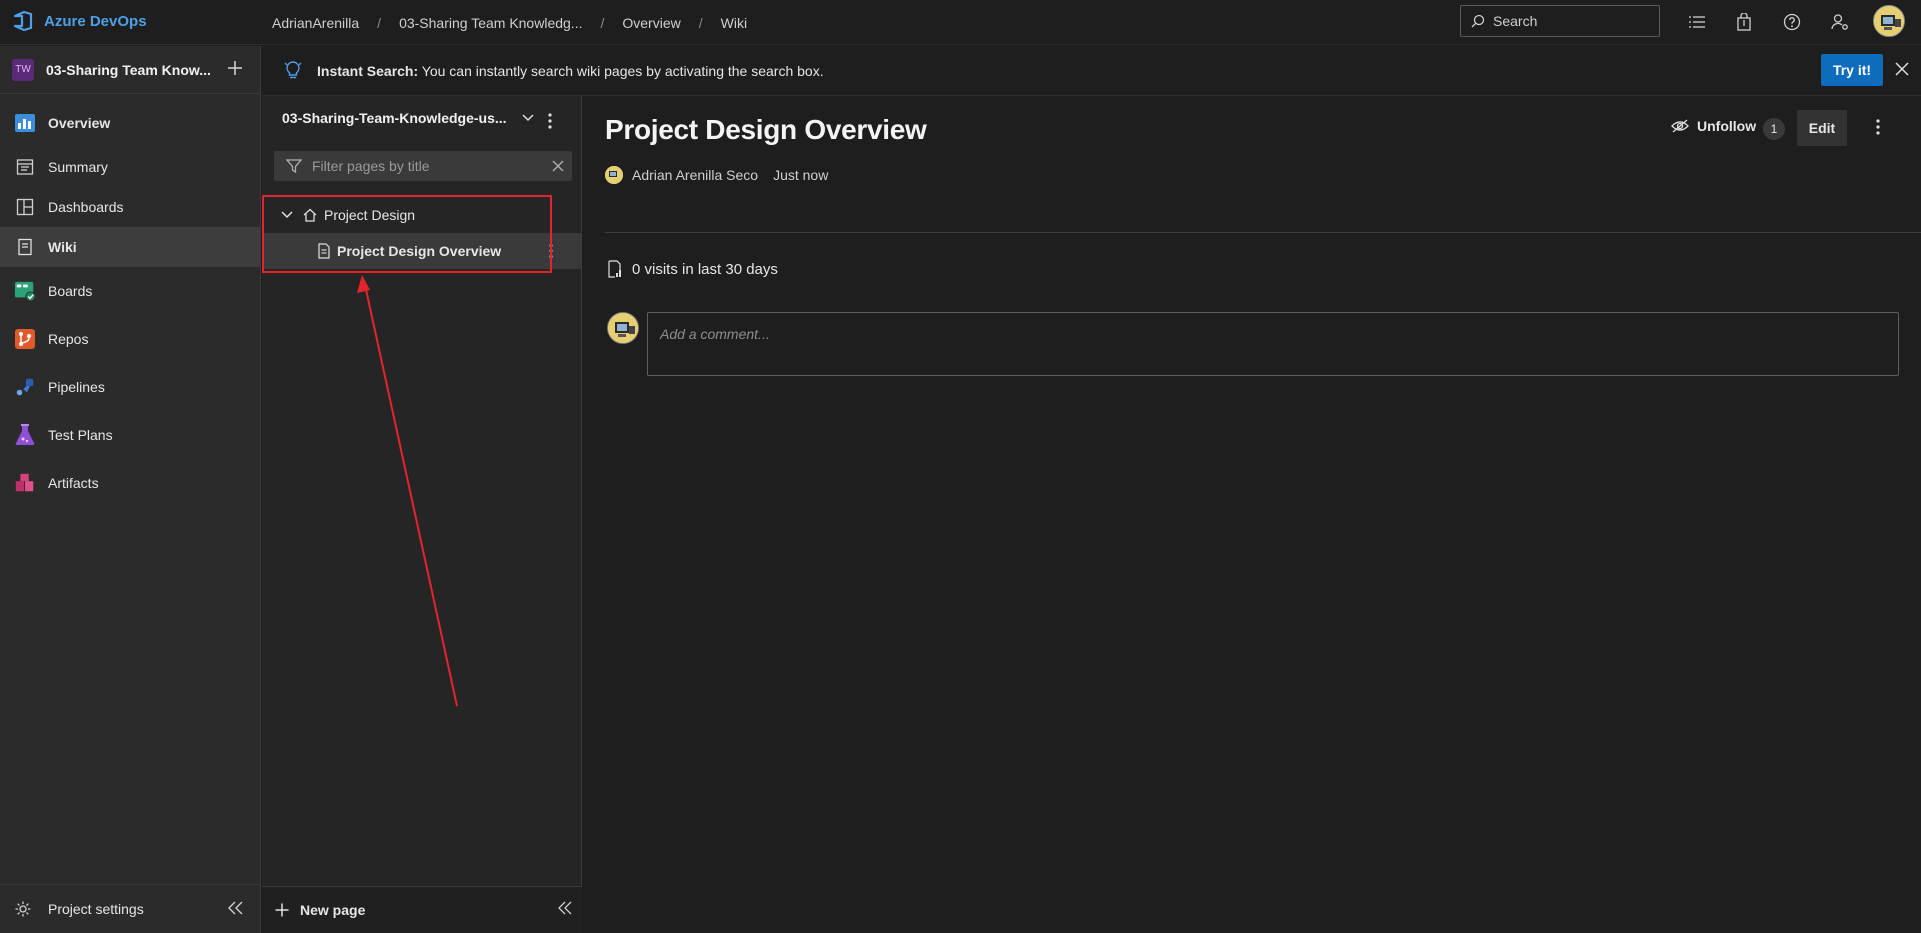  What do you see at coordinates (130, 387) in the screenshot?
I see `nav-item-pipelines: Pipelines` at bounding box center [130, 387].